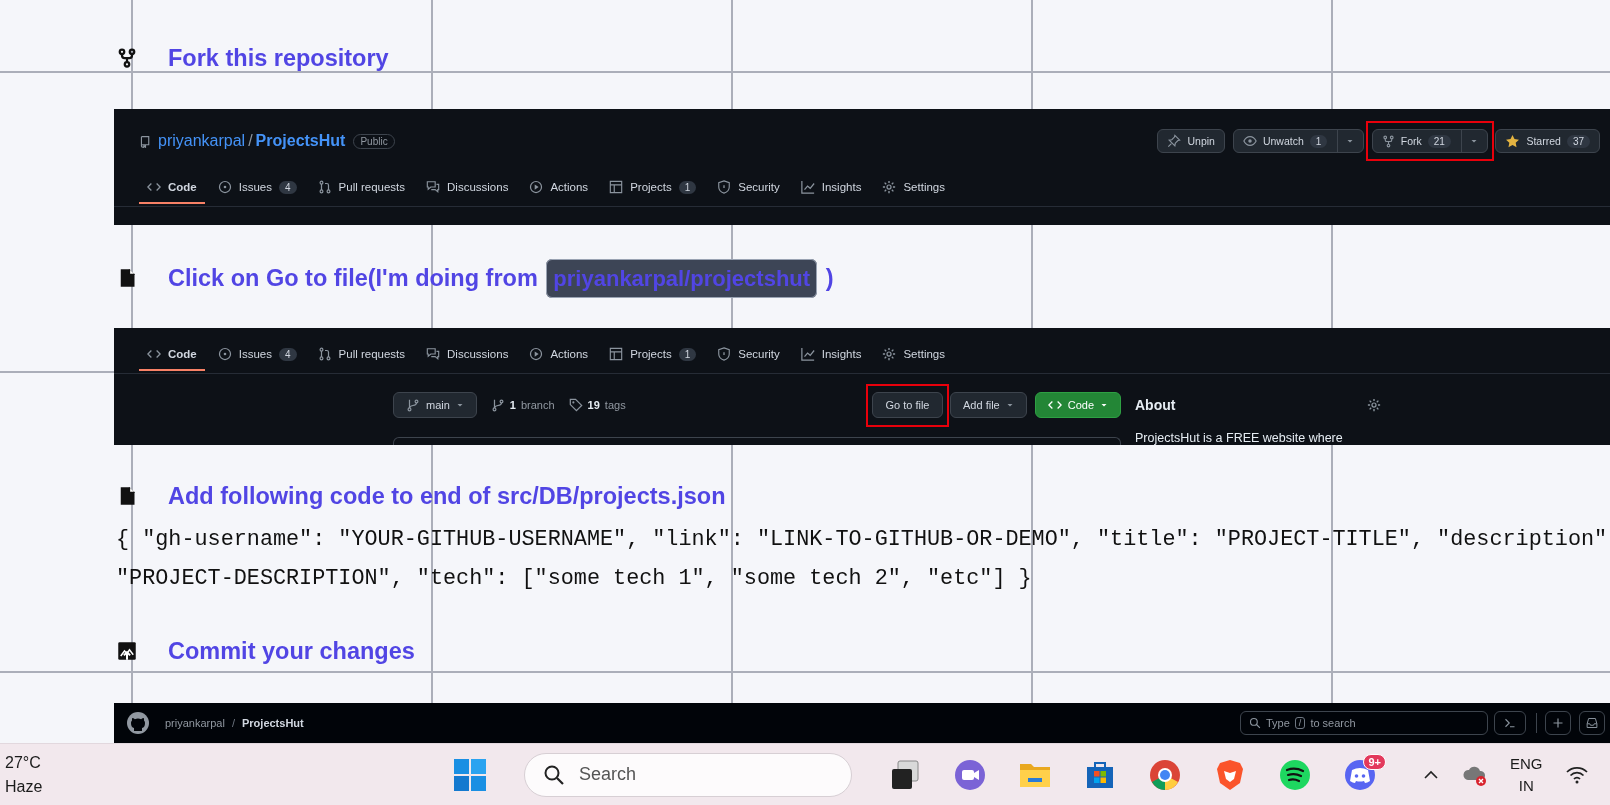 The height and width of the screenshot is (805, 1610). What do you see at coordinates (907, 404) in the screenshot?
I see `repo-button: Go to file` at bounding box center [907, 404].